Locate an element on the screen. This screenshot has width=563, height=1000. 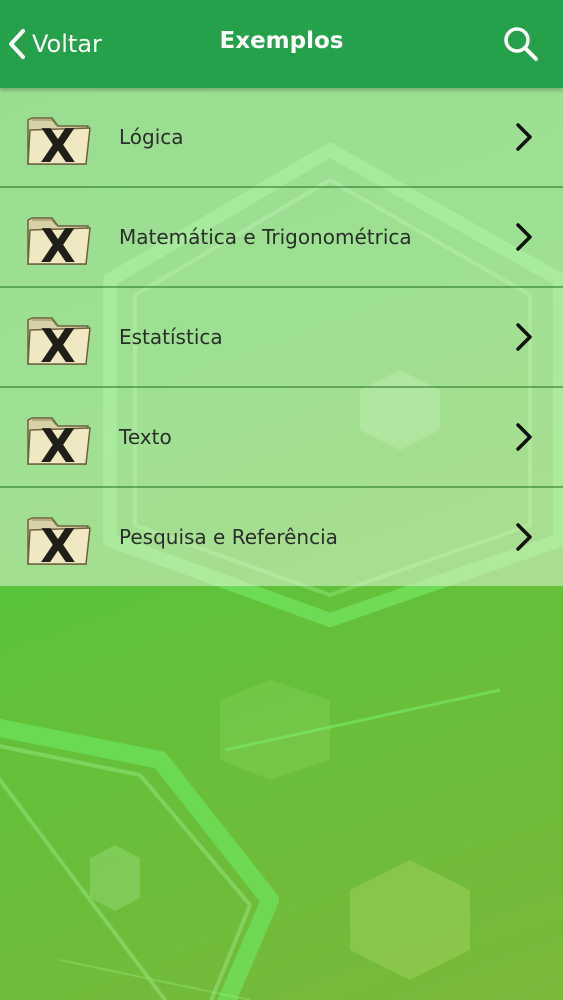
back-label: Voltar is located at coordinates (67, 44).